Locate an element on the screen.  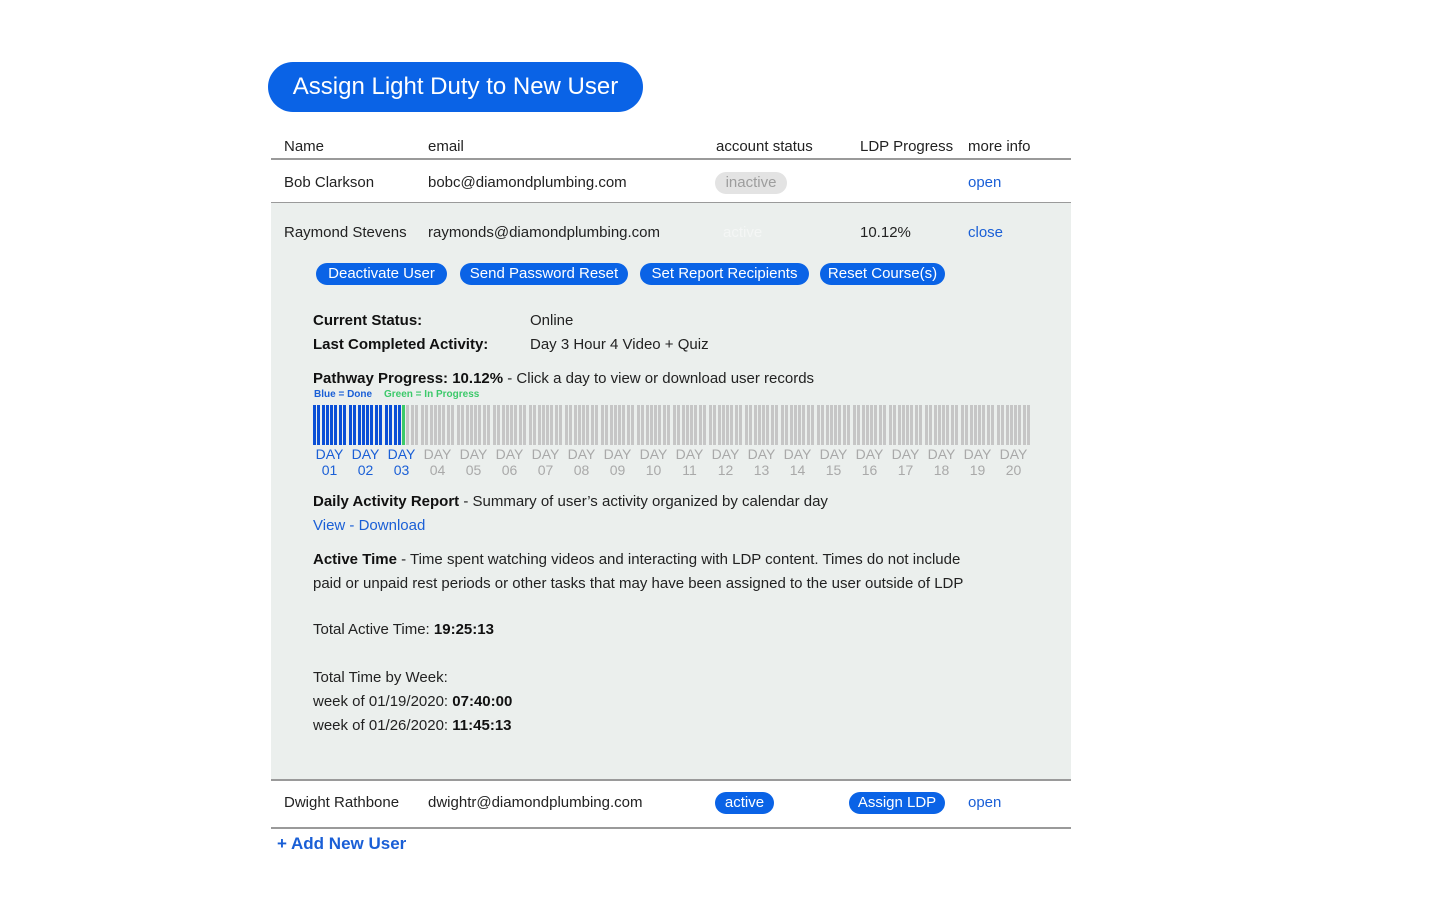
day-label: DAY 14 is located at coordinates (797, 462).